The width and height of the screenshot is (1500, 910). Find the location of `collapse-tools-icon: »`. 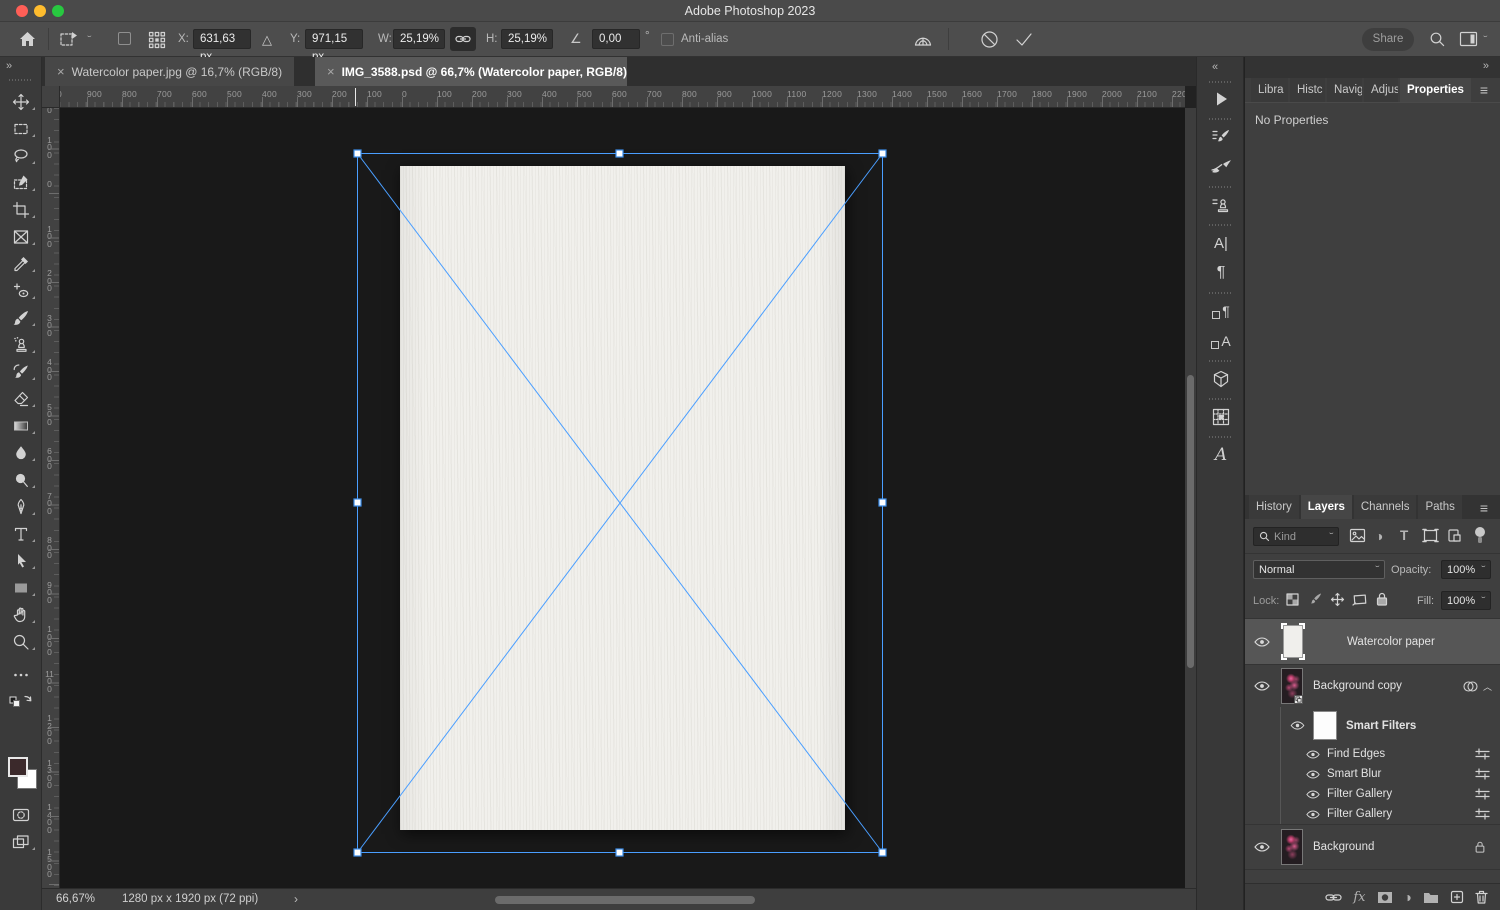

collapse-tools-icon: » is located at coordinates (9, 66).